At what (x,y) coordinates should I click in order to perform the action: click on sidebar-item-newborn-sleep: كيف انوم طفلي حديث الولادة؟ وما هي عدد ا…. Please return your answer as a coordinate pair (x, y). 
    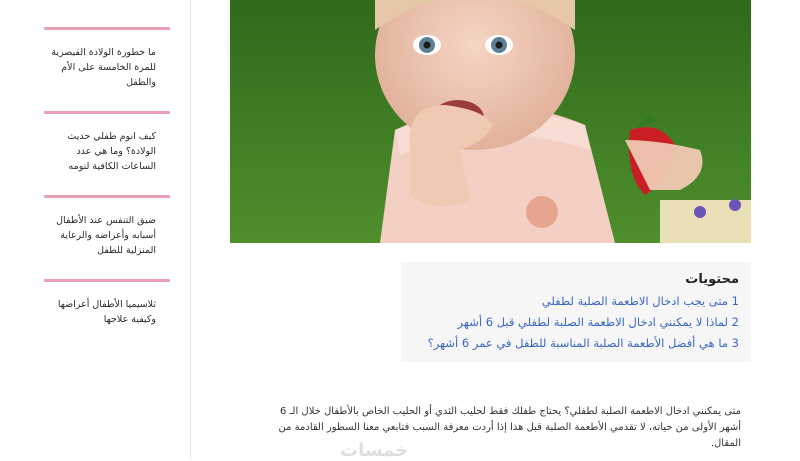
    Looking at the image, I should click on (107, 142).